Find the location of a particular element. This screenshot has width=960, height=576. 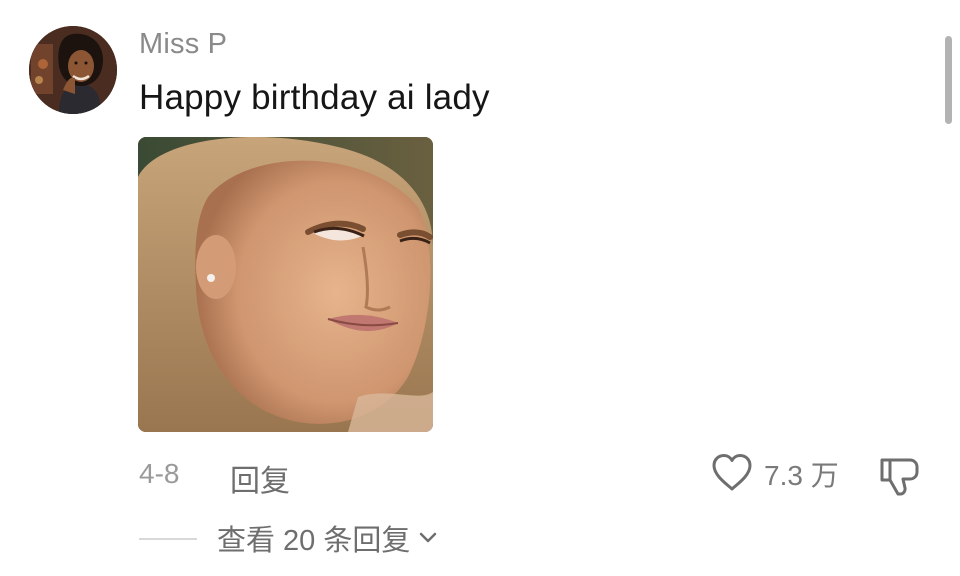

comment-date: 4-8 is located at coordinates (159, 473).